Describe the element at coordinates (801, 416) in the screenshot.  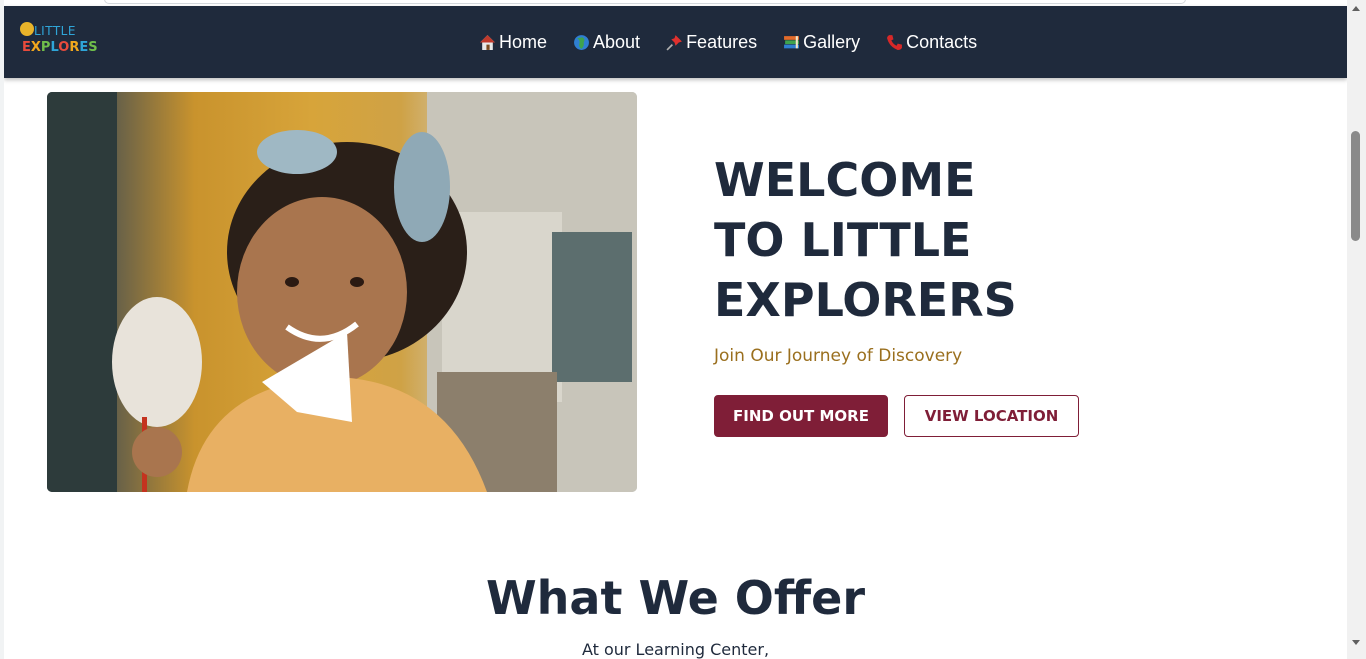
I see `find-out-more-button: FIND OUT MORE` at that location.